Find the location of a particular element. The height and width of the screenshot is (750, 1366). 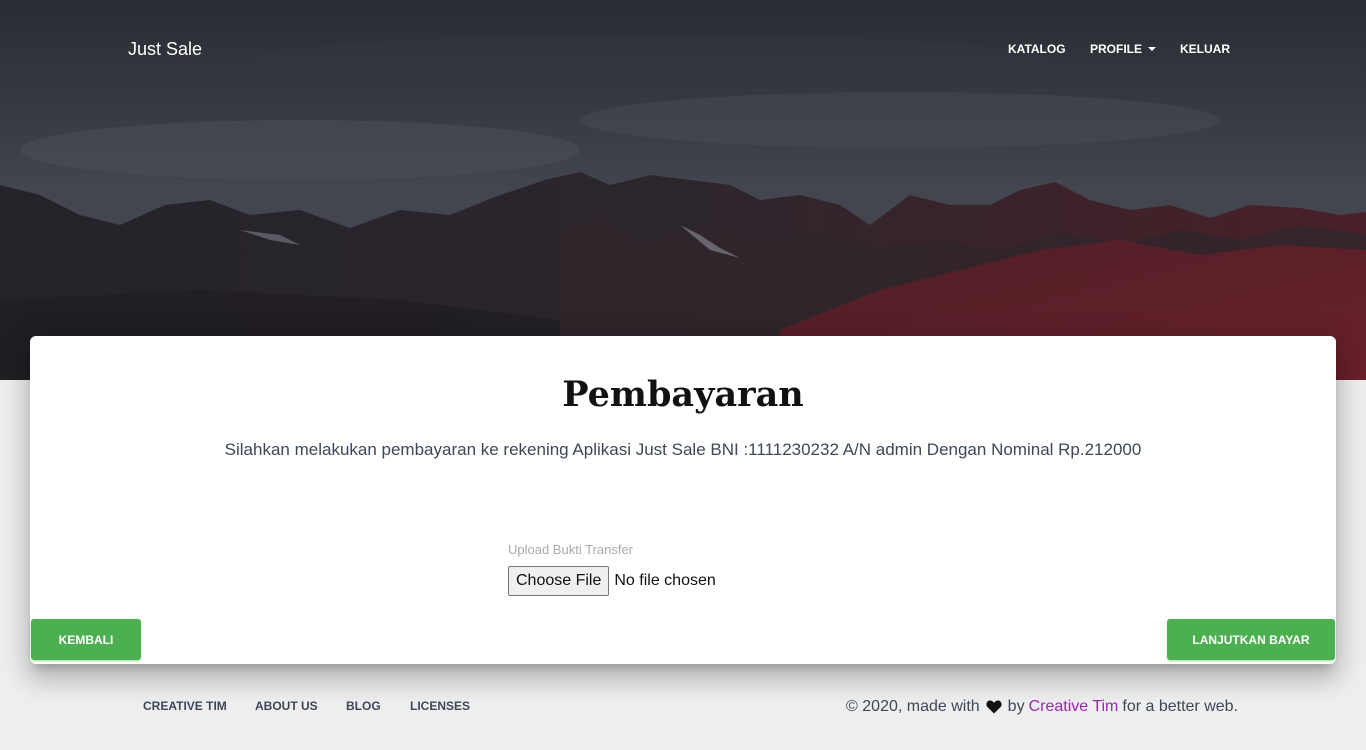

footer-link-creative-tim: CREATIVE TIM is located at coordinates (185, 706).